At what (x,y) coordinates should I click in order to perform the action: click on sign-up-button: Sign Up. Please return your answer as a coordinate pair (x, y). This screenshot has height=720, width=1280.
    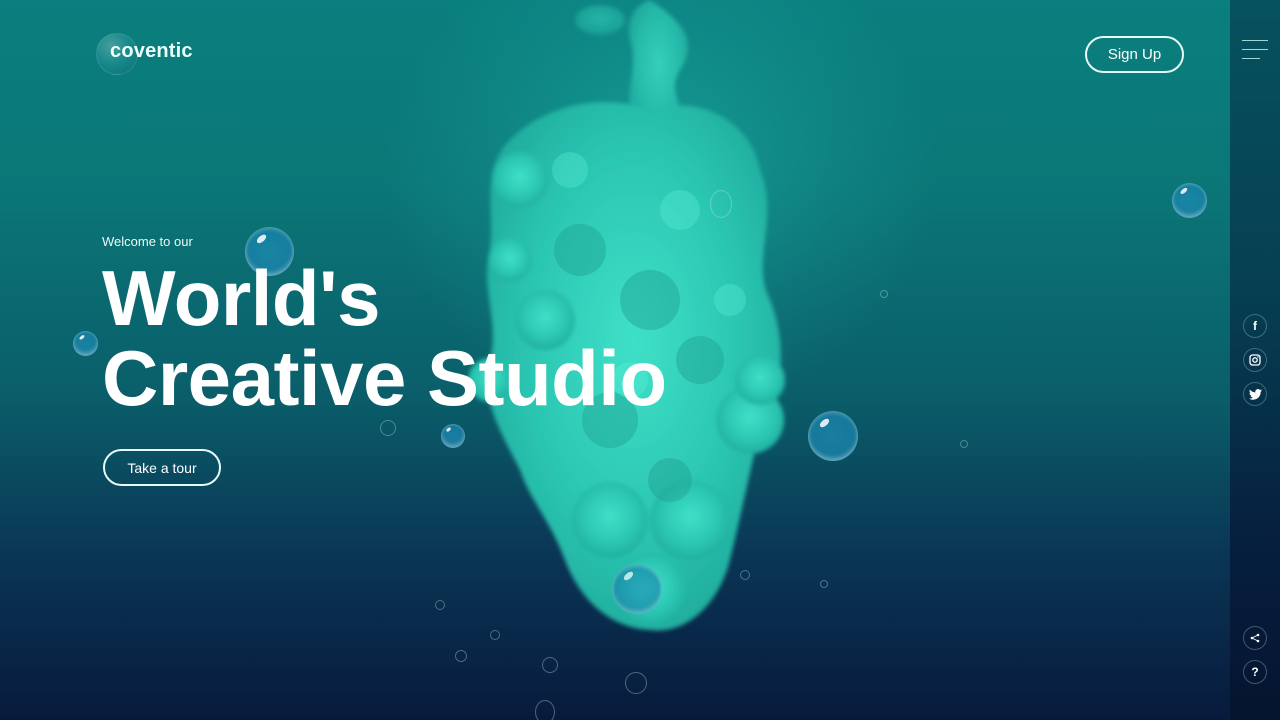
    Looking at the image, I should click on (1134, 54).